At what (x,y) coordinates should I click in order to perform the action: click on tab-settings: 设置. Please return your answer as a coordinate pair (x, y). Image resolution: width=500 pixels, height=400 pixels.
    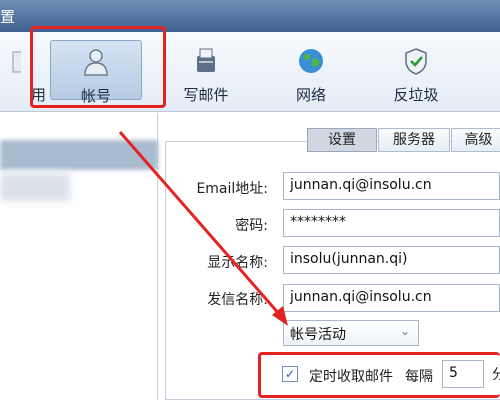
    Looking at the image, I should click on (342, 140).